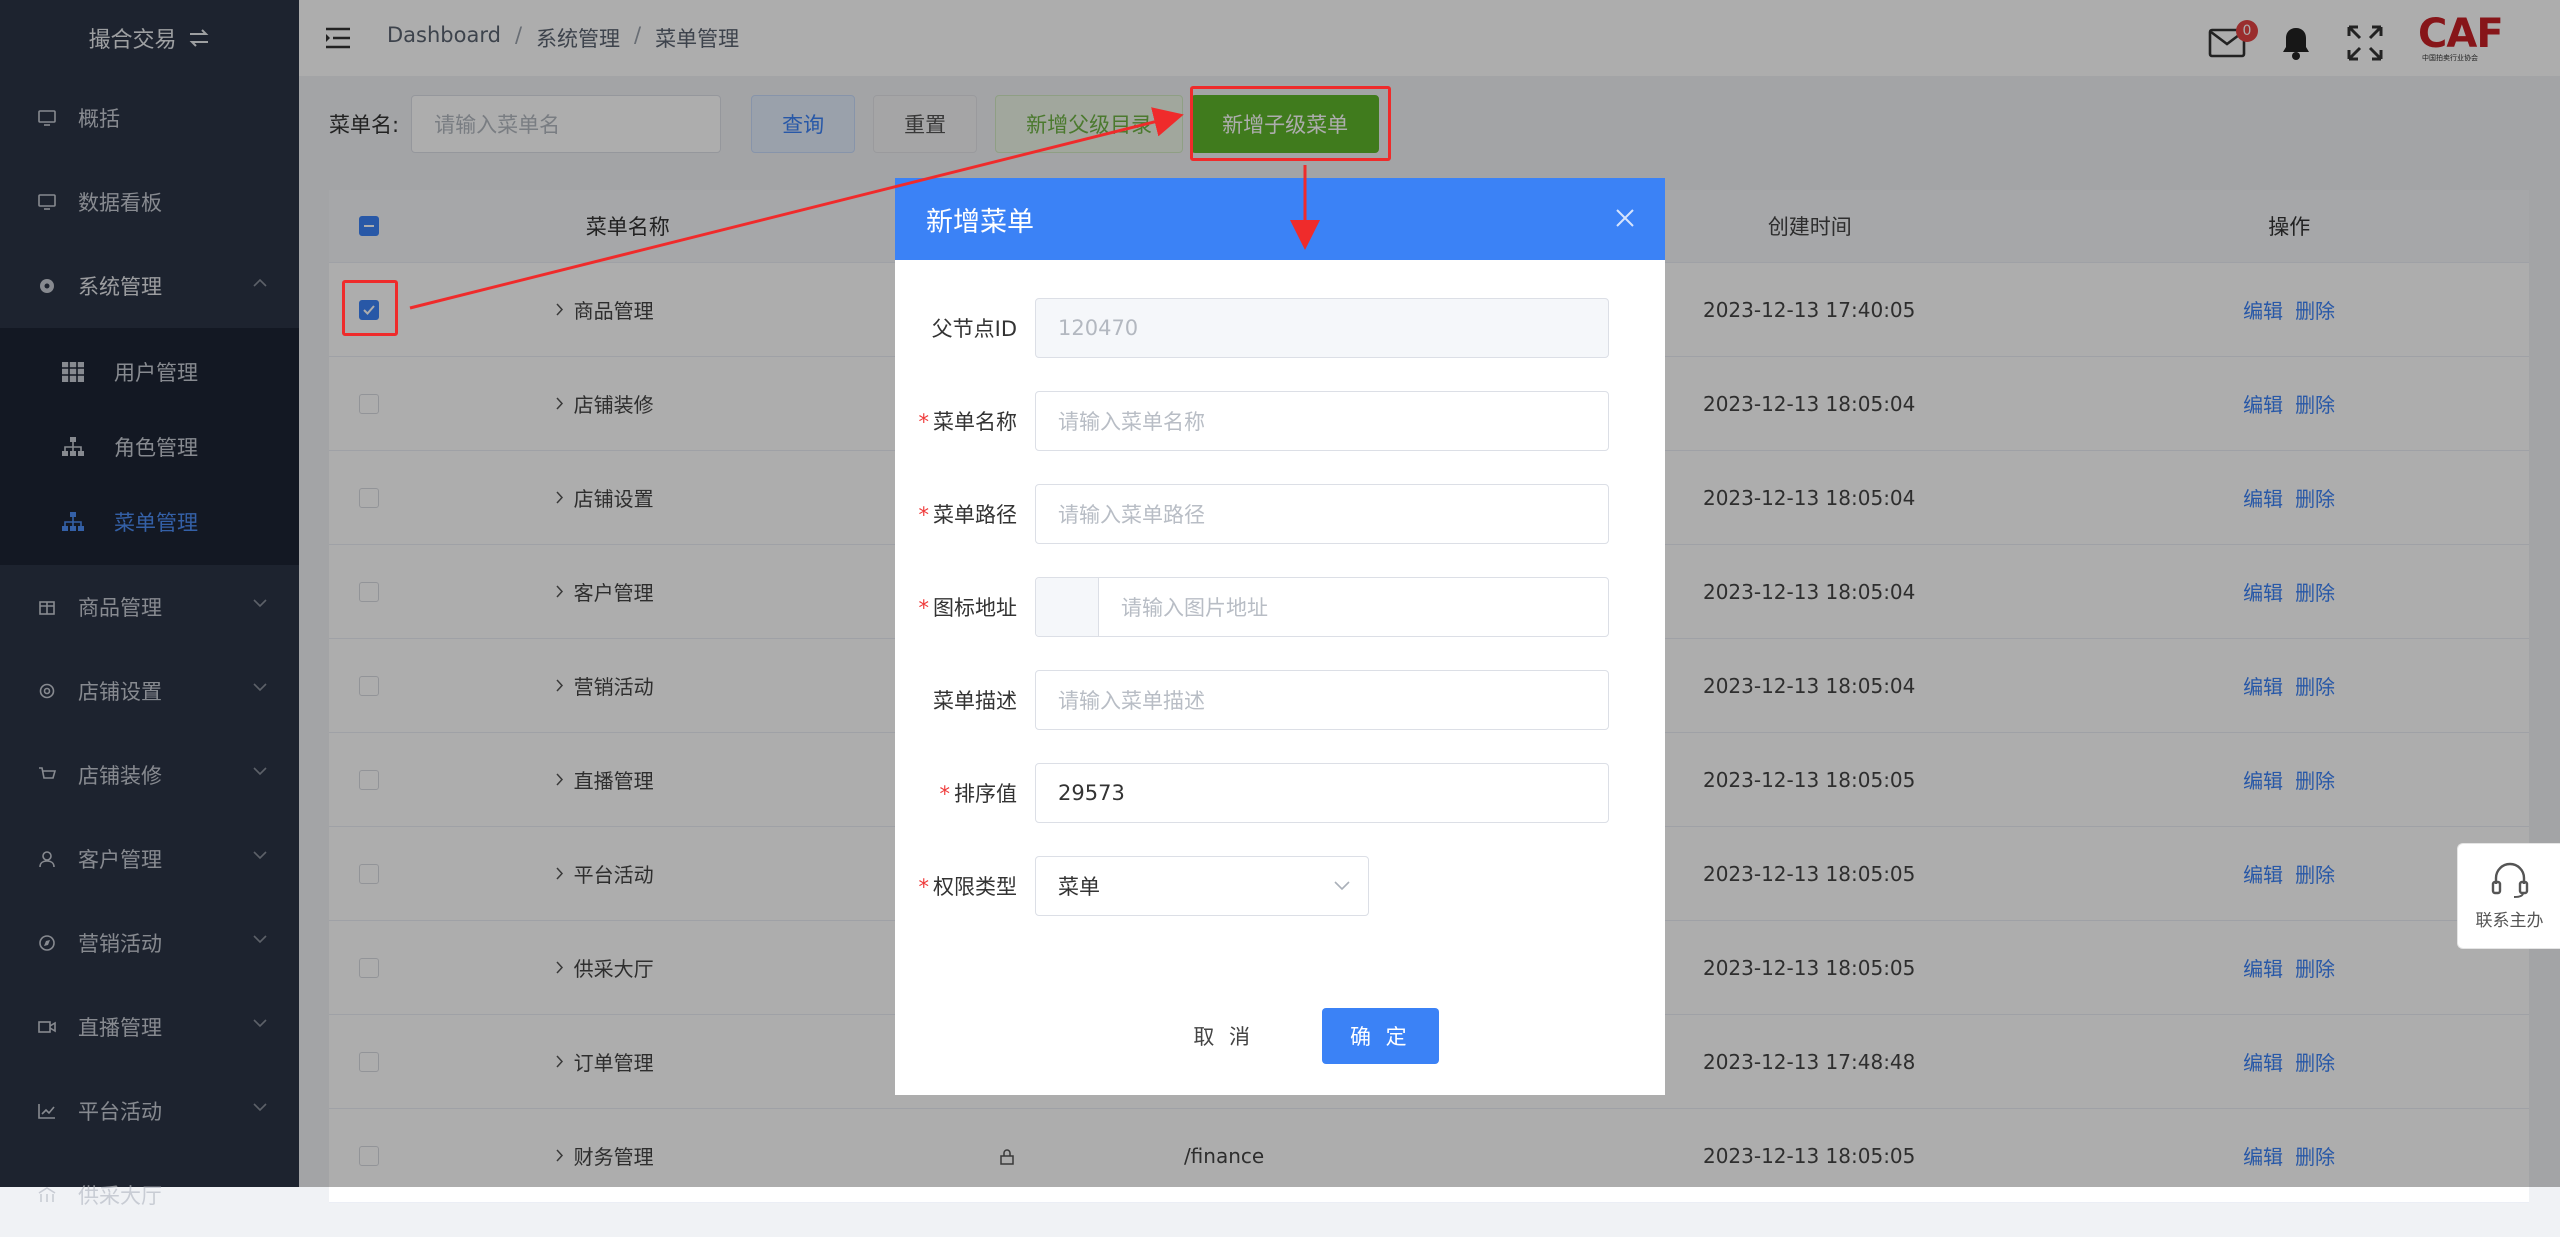 The width and height of the screenshot is (2560, 1237). I want to click on sort-input: 29573, so click(1322, 793).